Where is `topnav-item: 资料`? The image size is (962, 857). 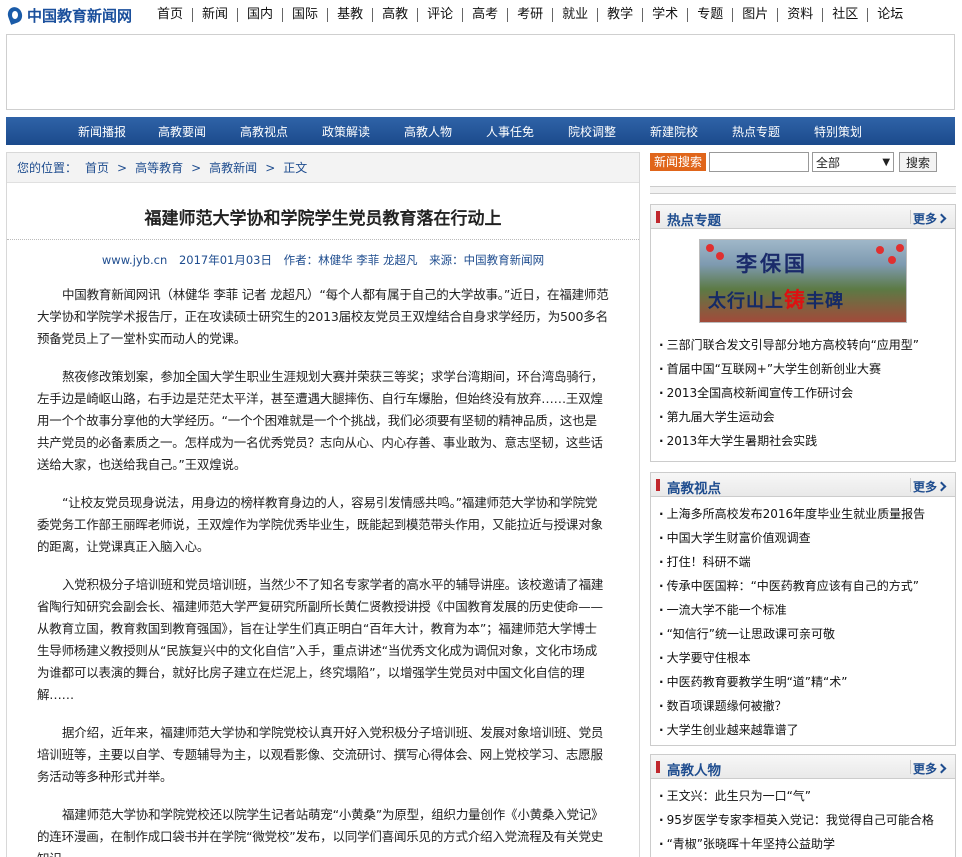 topnav-item: 资料 is located at coordinates (799, 15).